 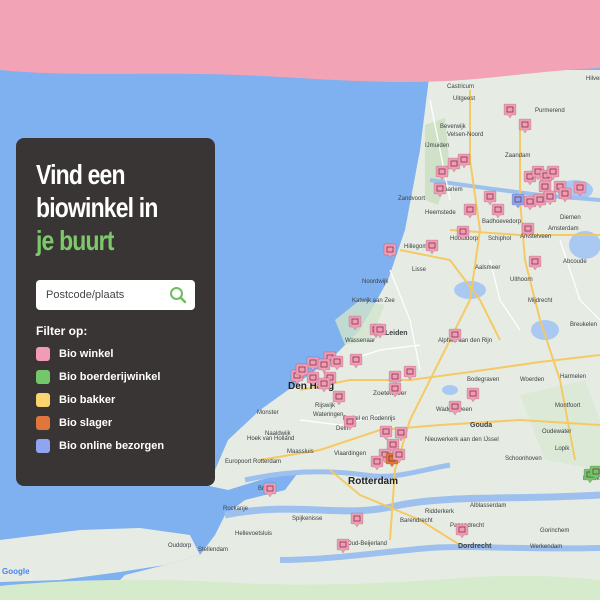 What do you see at coordinates (411, 199) in the screenshot?
I see `place-label: Zandvoort` at bounding box center [411, 199].